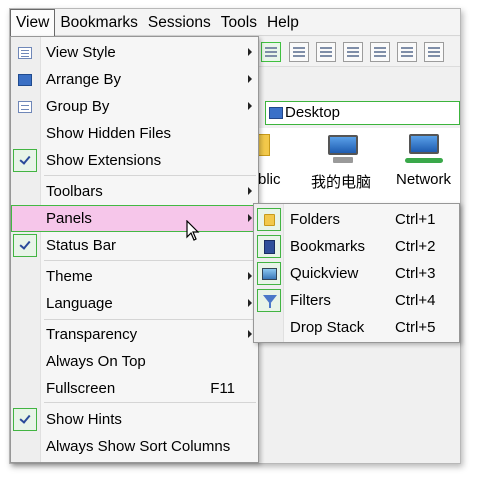 The image size is (478, 480). I want to click on arrange-icon-box, so click(25, 79).